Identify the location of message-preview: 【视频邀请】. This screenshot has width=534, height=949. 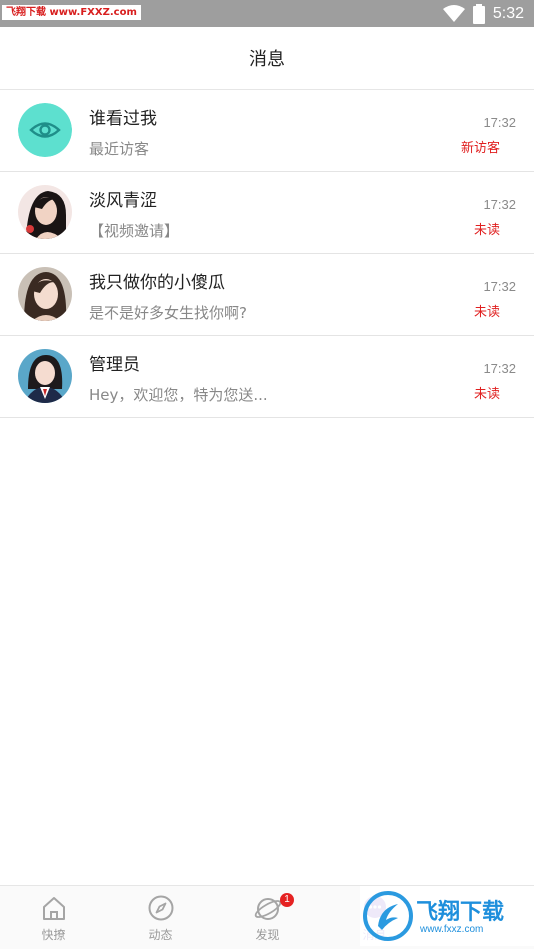
(134, 231).